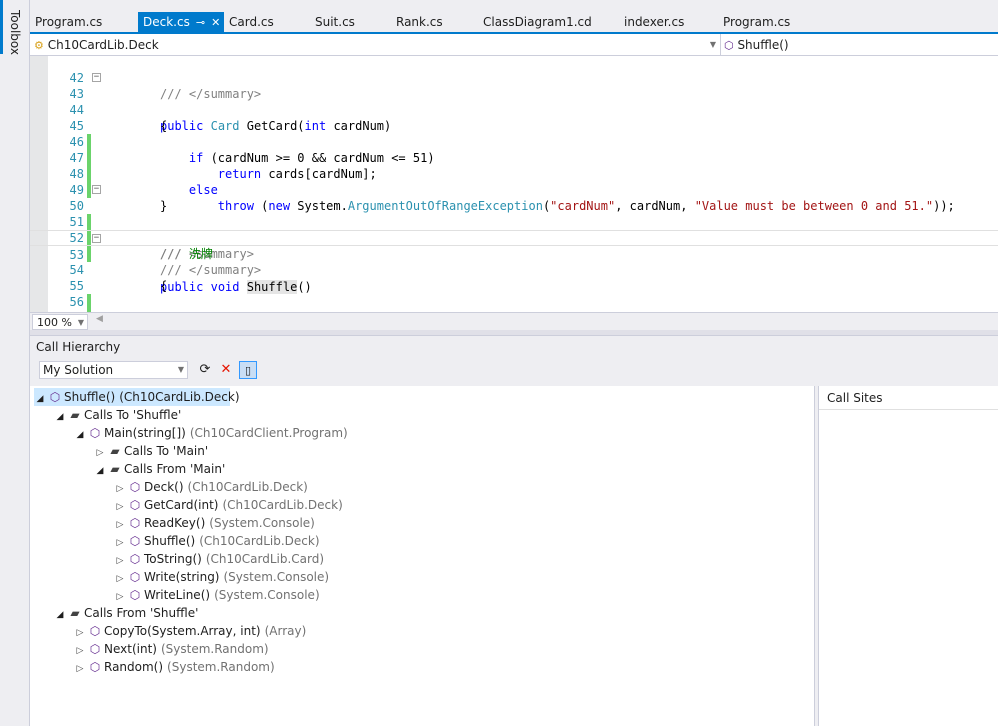 The height and width of the screenshot is (726, 998). I want to click on close-icon: ✕, so click(215, 23).